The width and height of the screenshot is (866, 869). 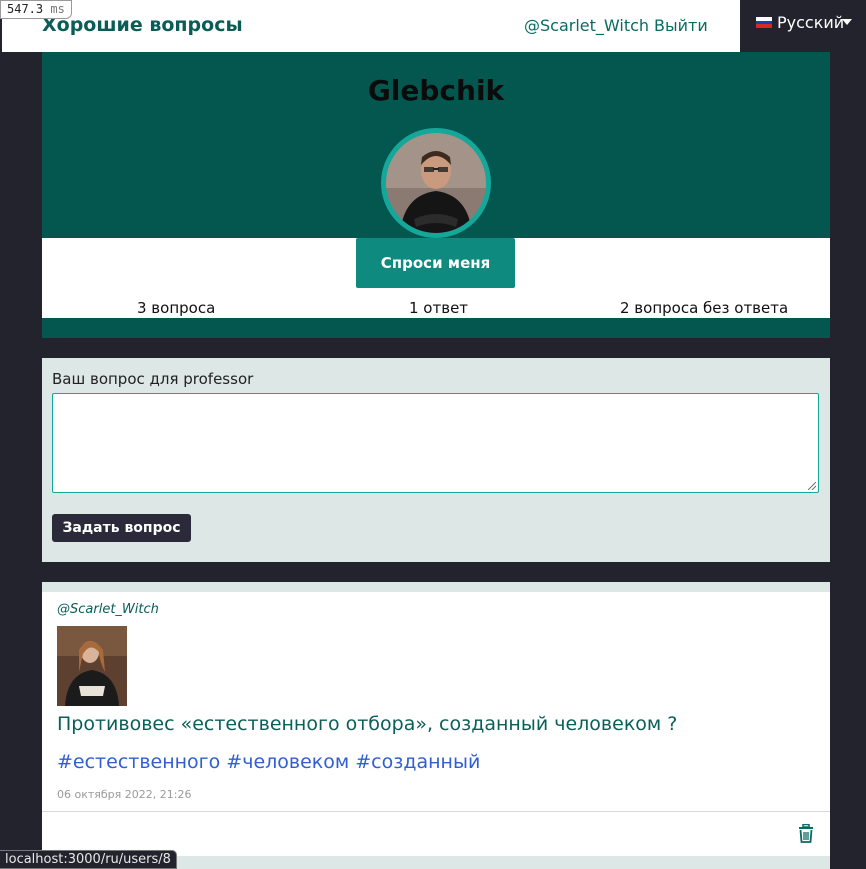 I want to click on logout-link: Выйти, so click(x=681, y=25).